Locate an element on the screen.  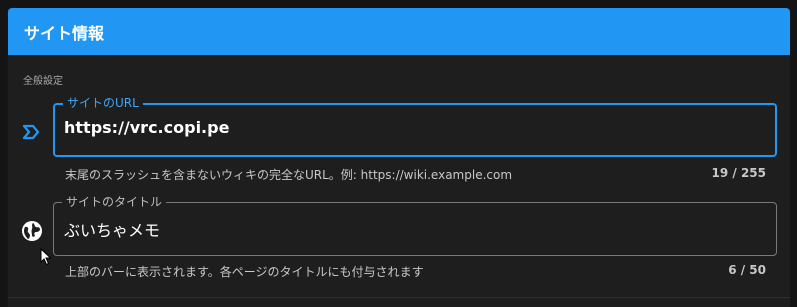
site-url-label: サイトのURL is located at coordinates (103, 103).